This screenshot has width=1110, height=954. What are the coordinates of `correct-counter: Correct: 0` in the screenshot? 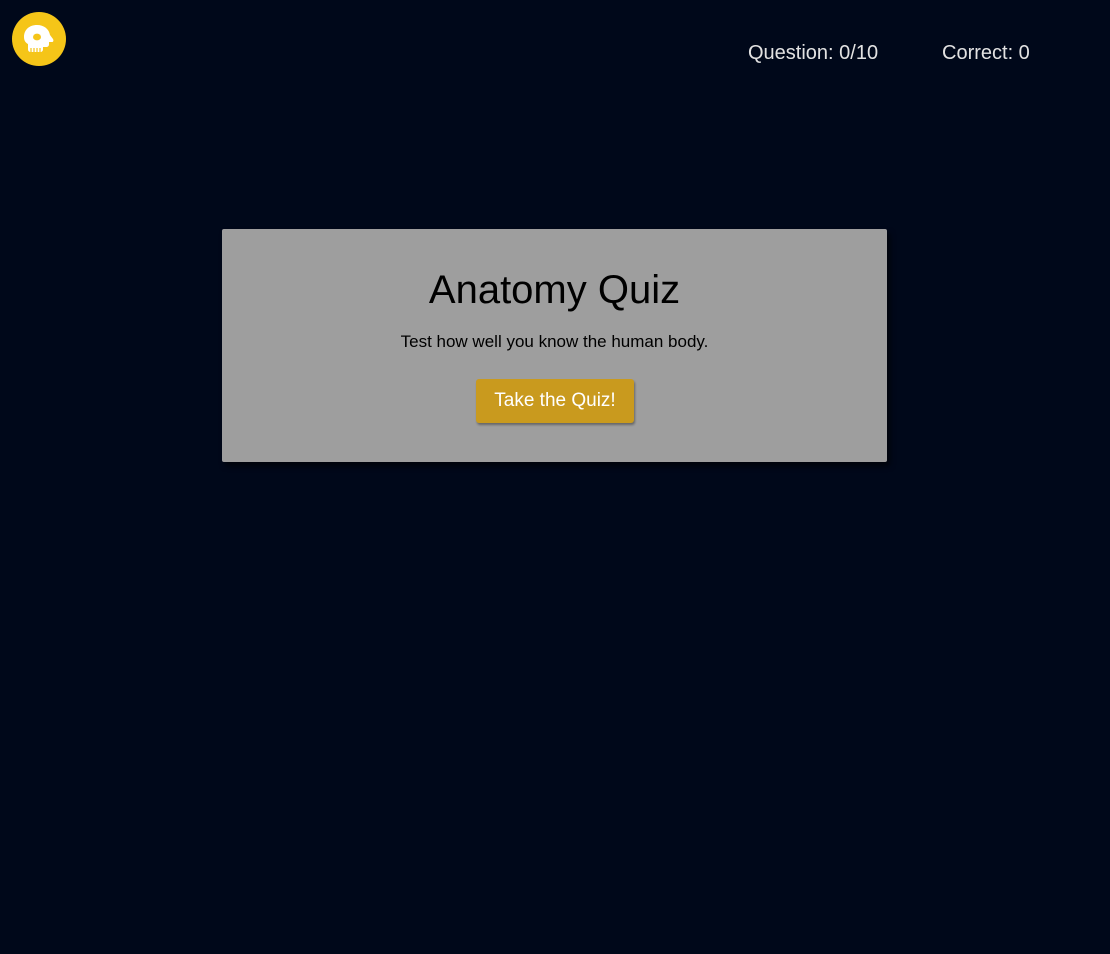 It's located at (986, 53).